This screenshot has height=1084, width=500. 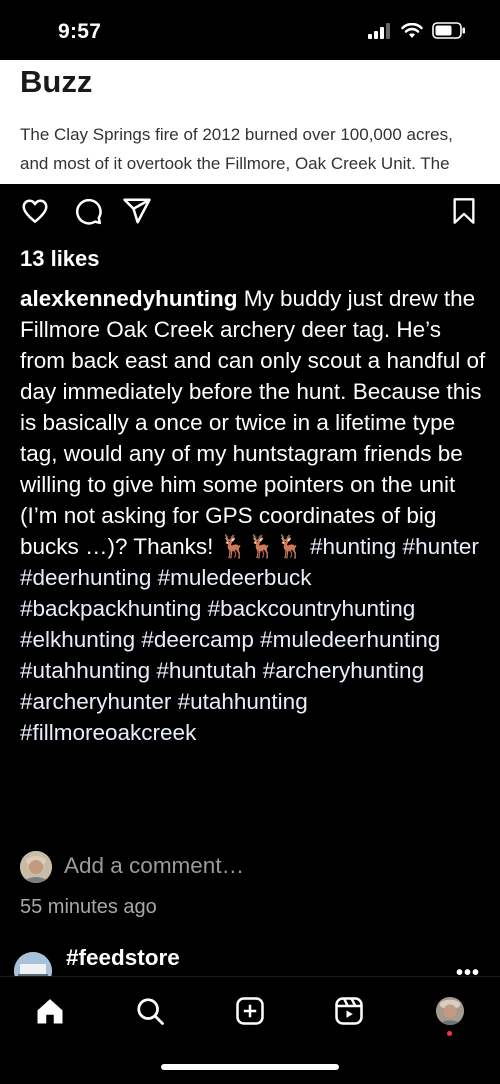 I want to click on notification-dot, so click(x=449, y=1033).